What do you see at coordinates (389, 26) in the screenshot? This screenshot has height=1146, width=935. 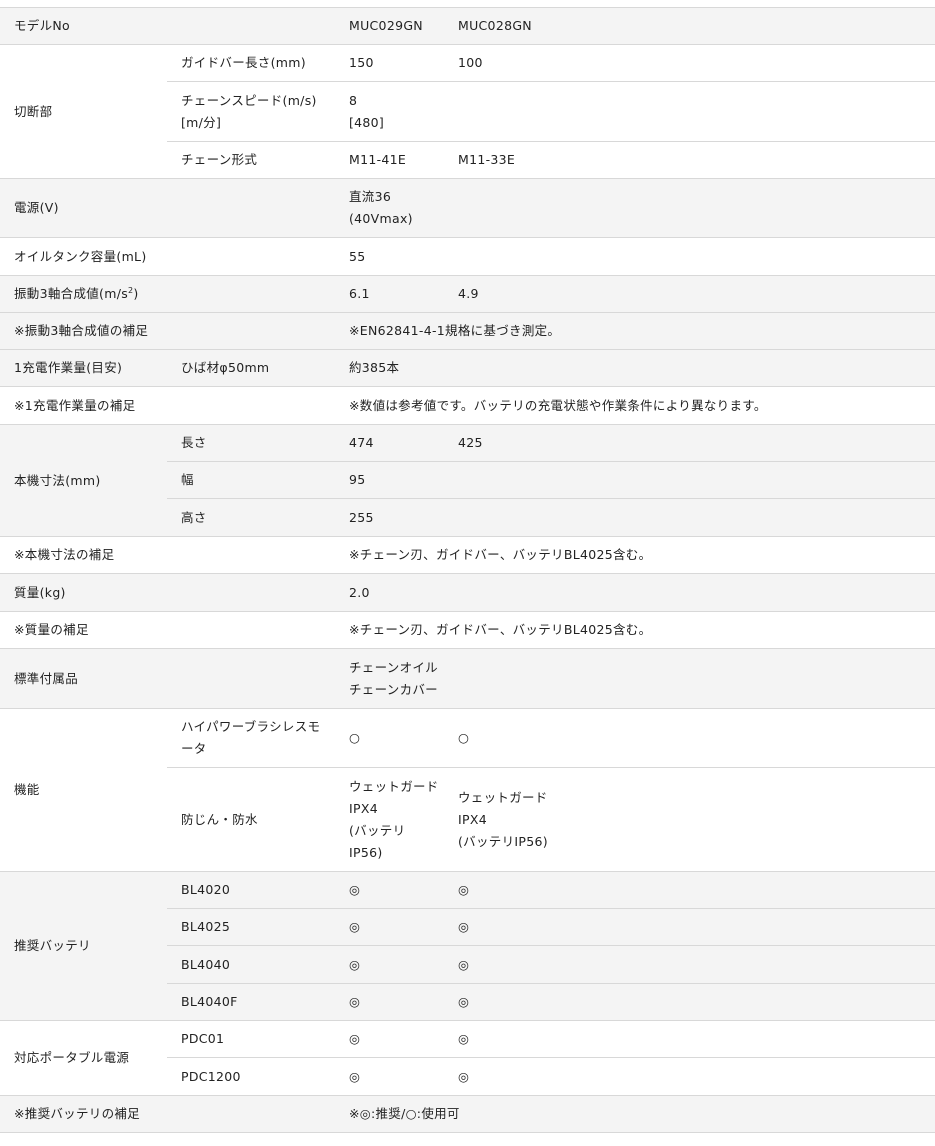 I see `model-1: MUC029GN` at bounding box center [389, 26].